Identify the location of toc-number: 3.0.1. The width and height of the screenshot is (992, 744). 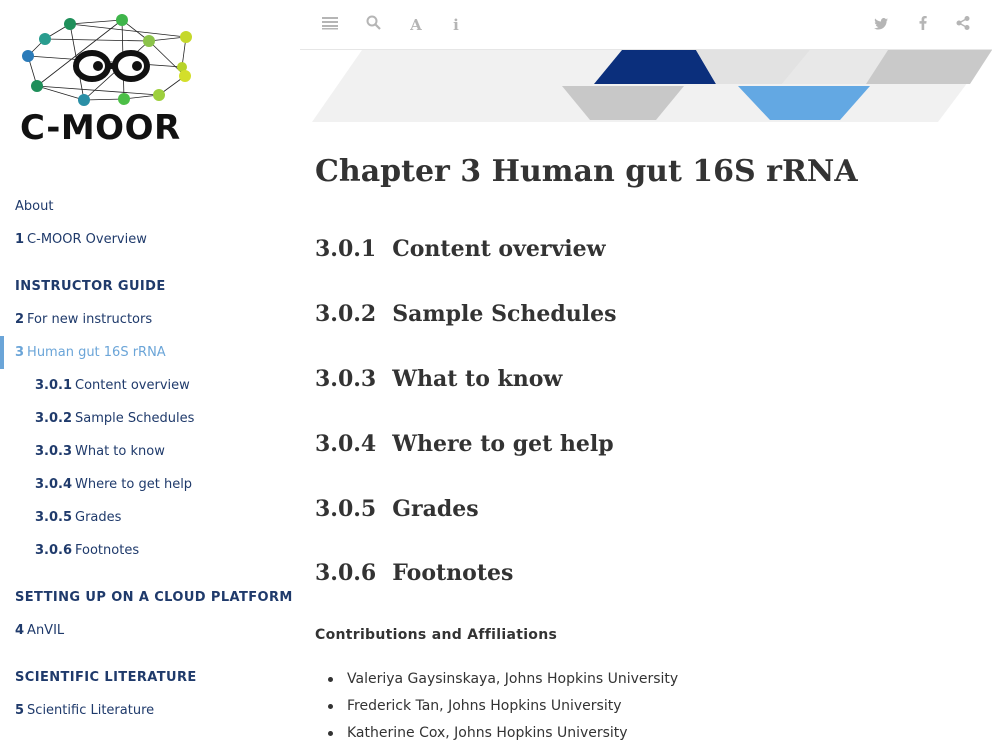
(54, 385).